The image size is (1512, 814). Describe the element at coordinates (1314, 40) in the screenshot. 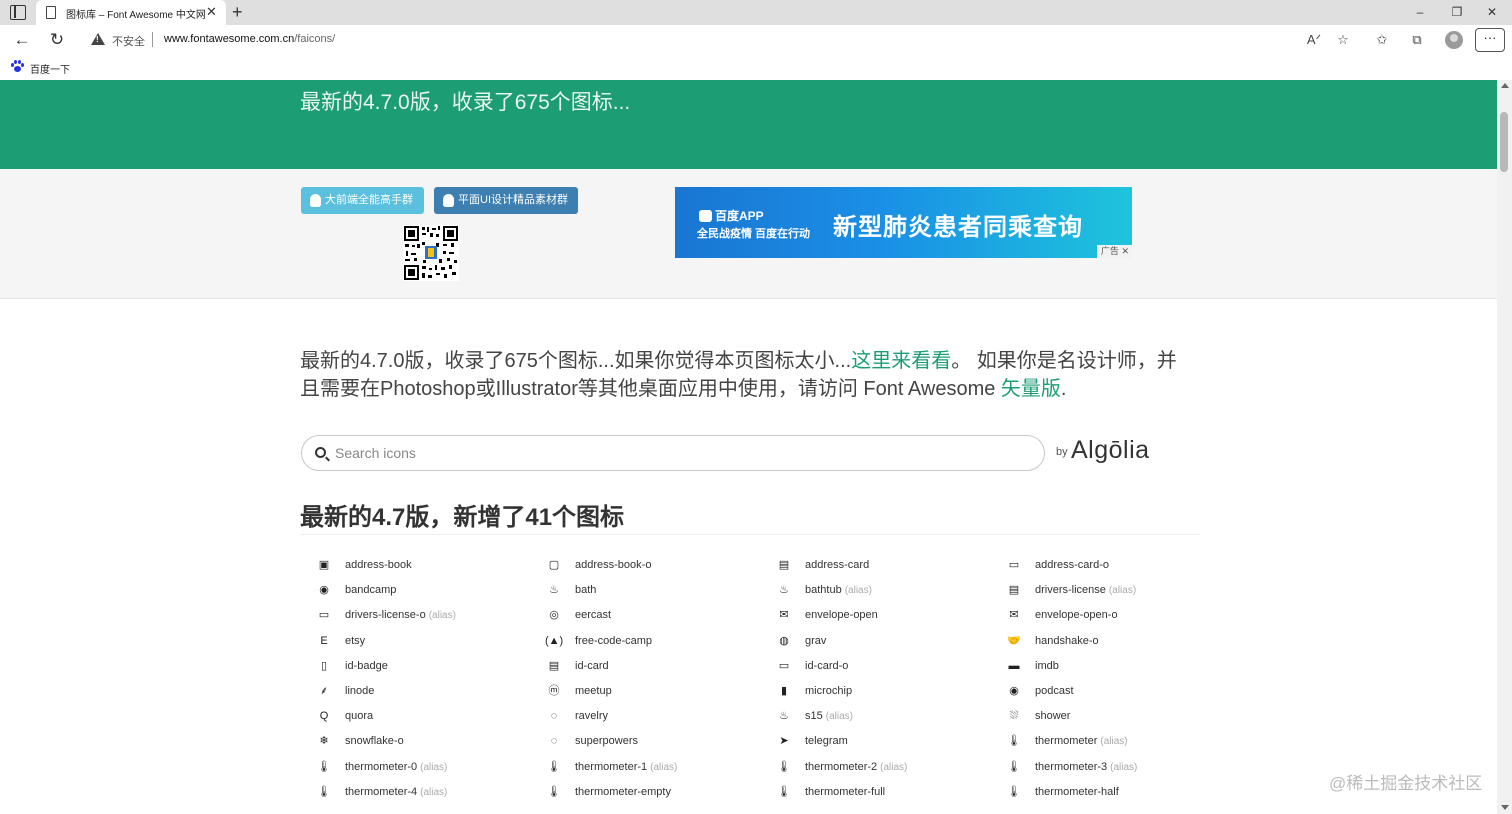

I see `read-aloud-icon: Aᐟ` at that location.